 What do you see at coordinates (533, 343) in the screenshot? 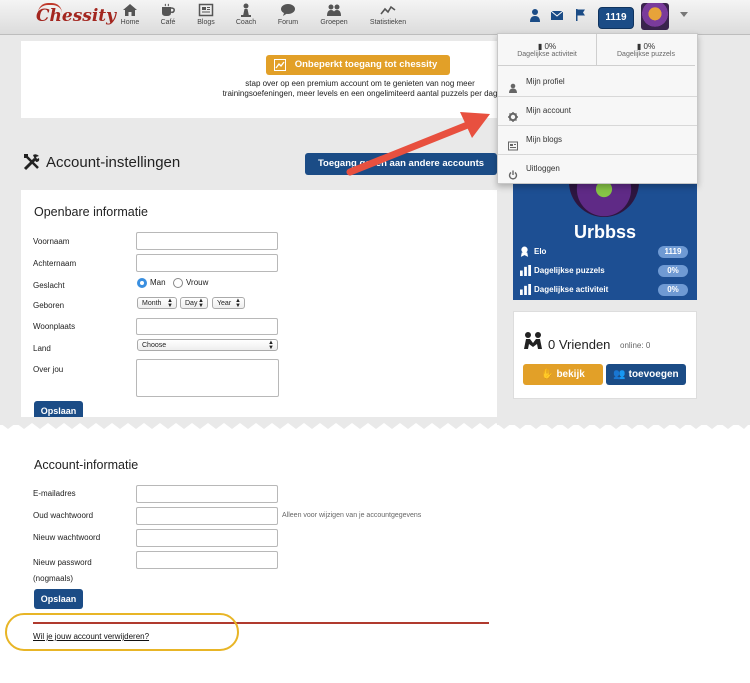
I see `friends-icon` at bounding box center [533, 343].